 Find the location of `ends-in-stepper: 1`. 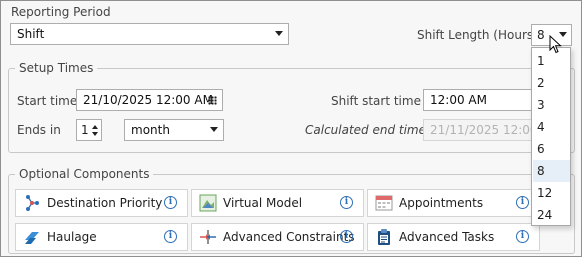

ends-in-stepper: 1 is located at coordinates (89, 130).